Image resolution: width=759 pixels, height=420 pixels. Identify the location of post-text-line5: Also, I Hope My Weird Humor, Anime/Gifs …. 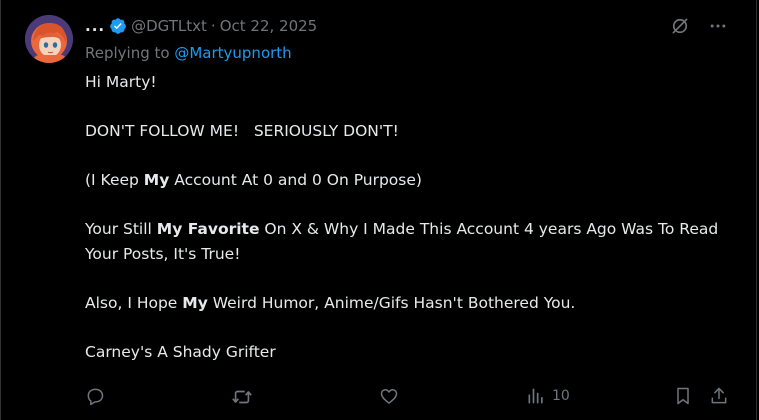
(410, 303).